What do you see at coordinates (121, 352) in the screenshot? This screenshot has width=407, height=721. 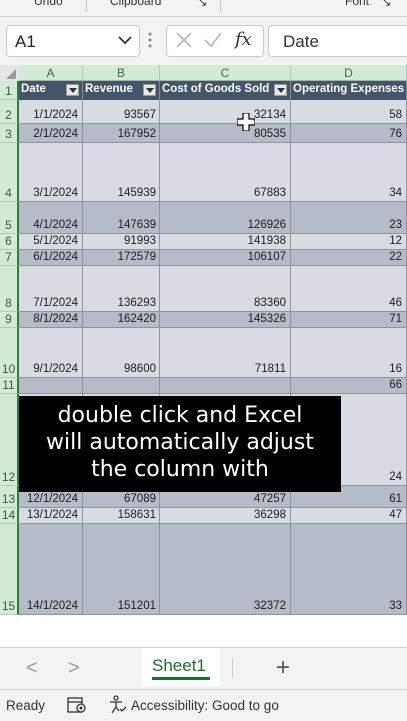 I see `cell-revenue: 98600` at bounding box center [121, 352].